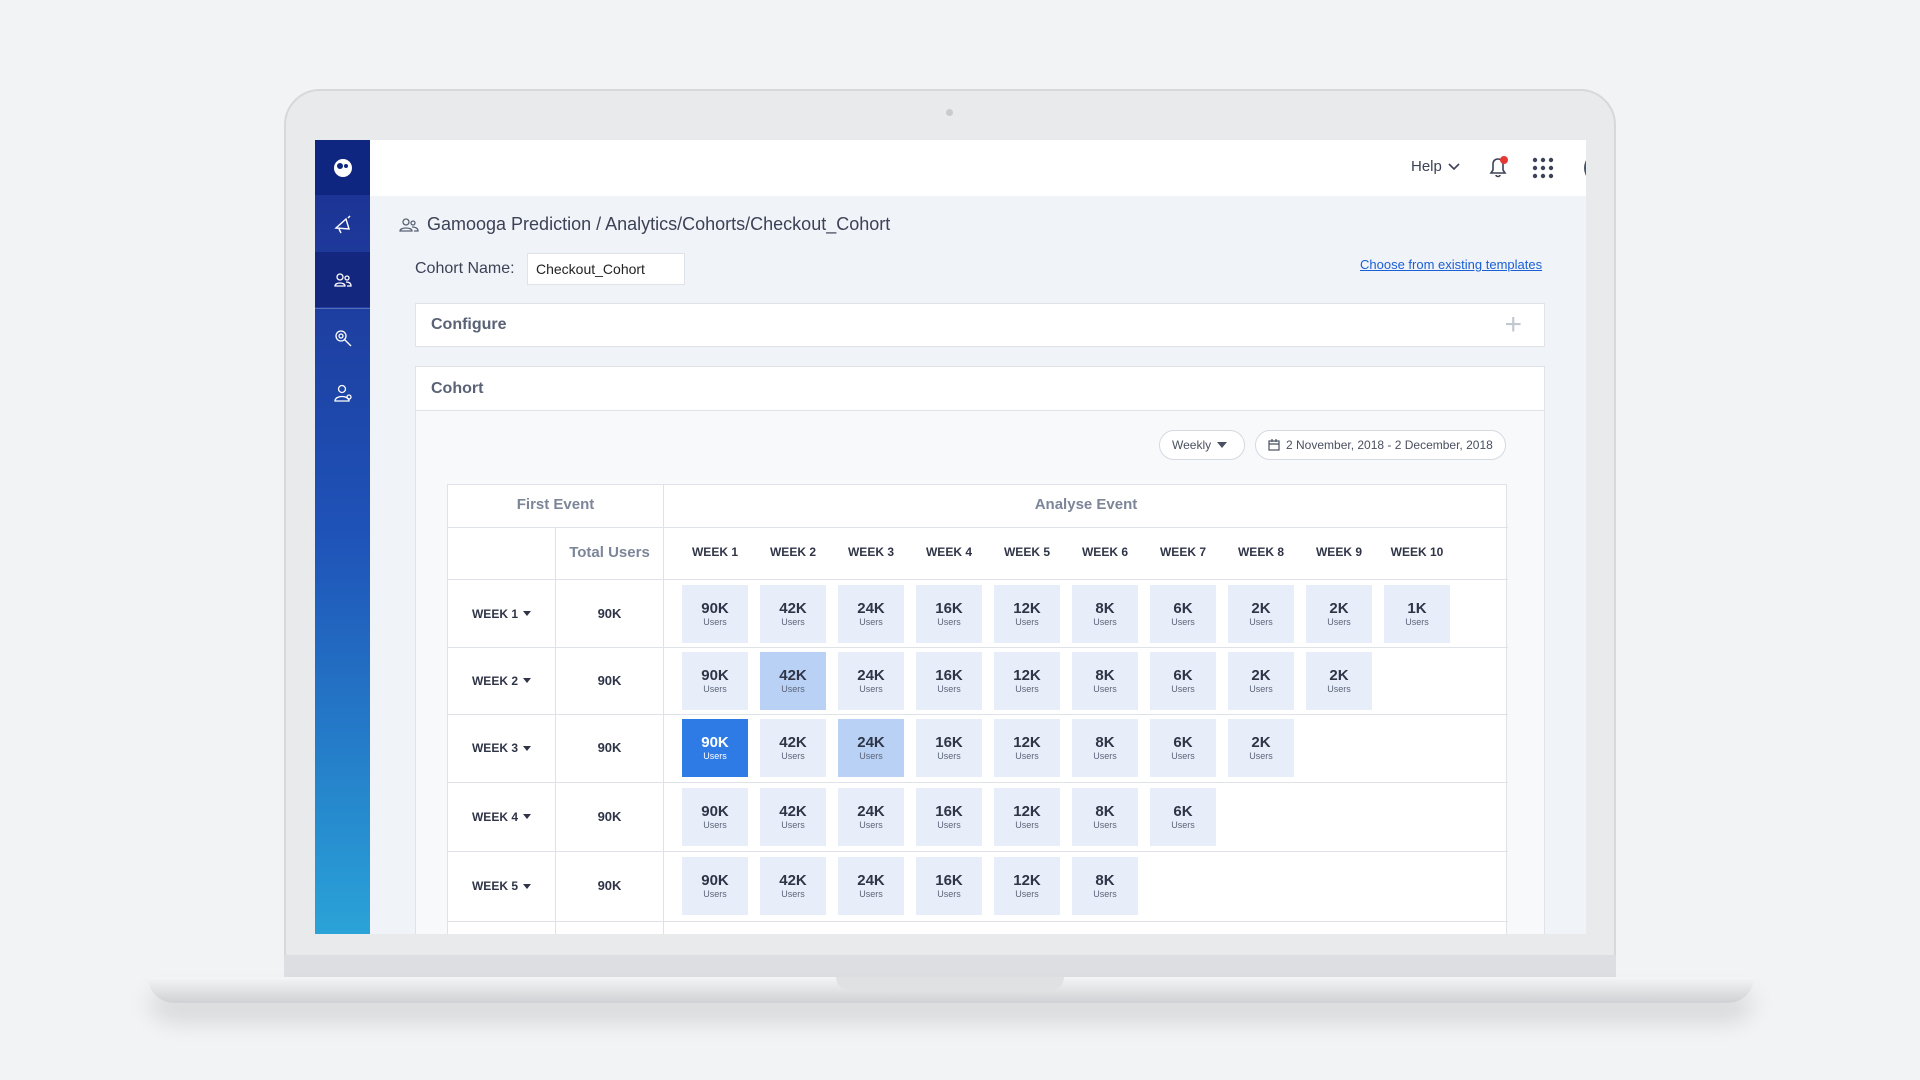 This screenshot has height=1080, width=1920. I want to click on row-week-dropdown: WEEK 1, so click(501, 613).